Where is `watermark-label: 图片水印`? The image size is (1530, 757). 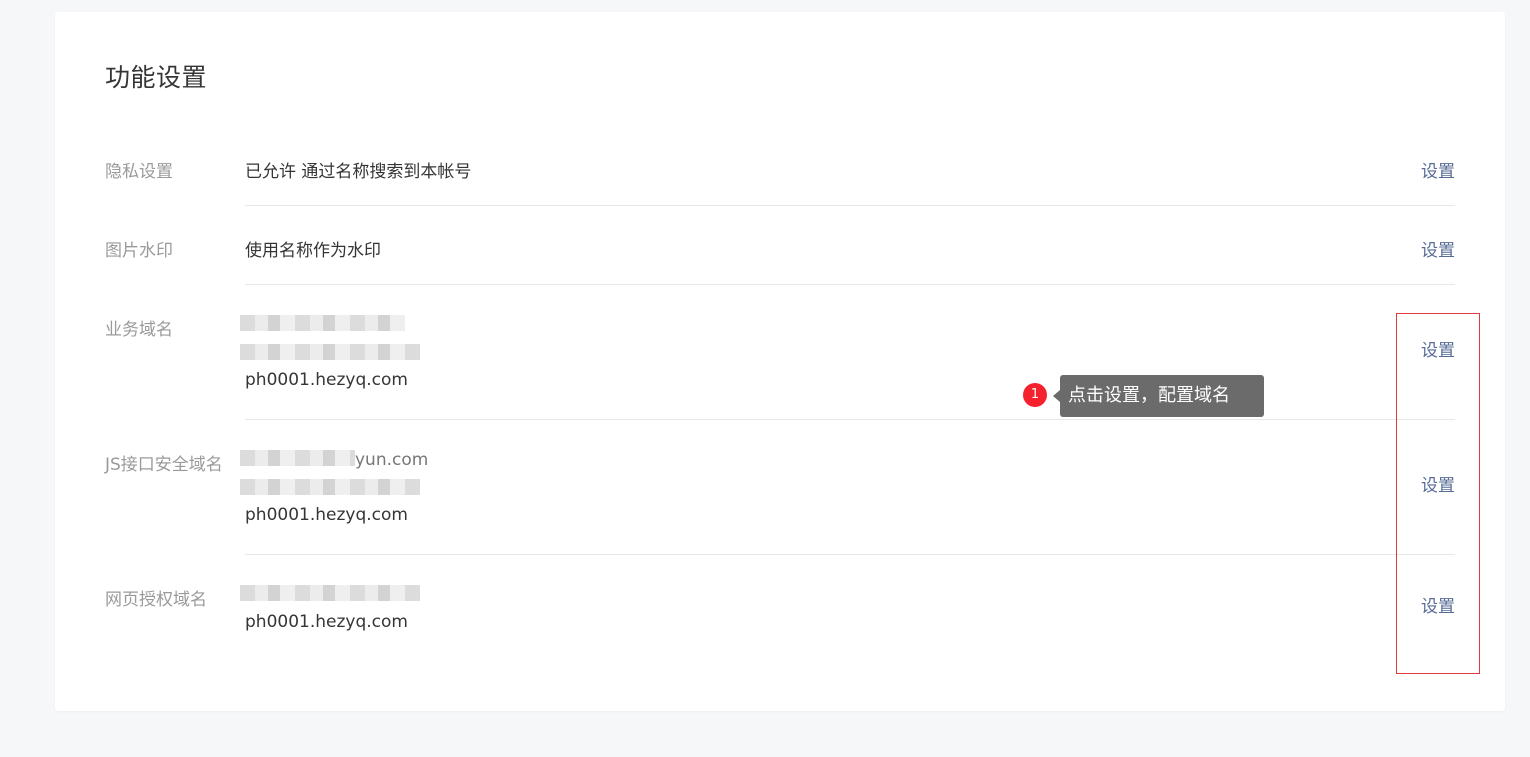
watermark-label: 图片水印 is located at coordinates (139, 251).